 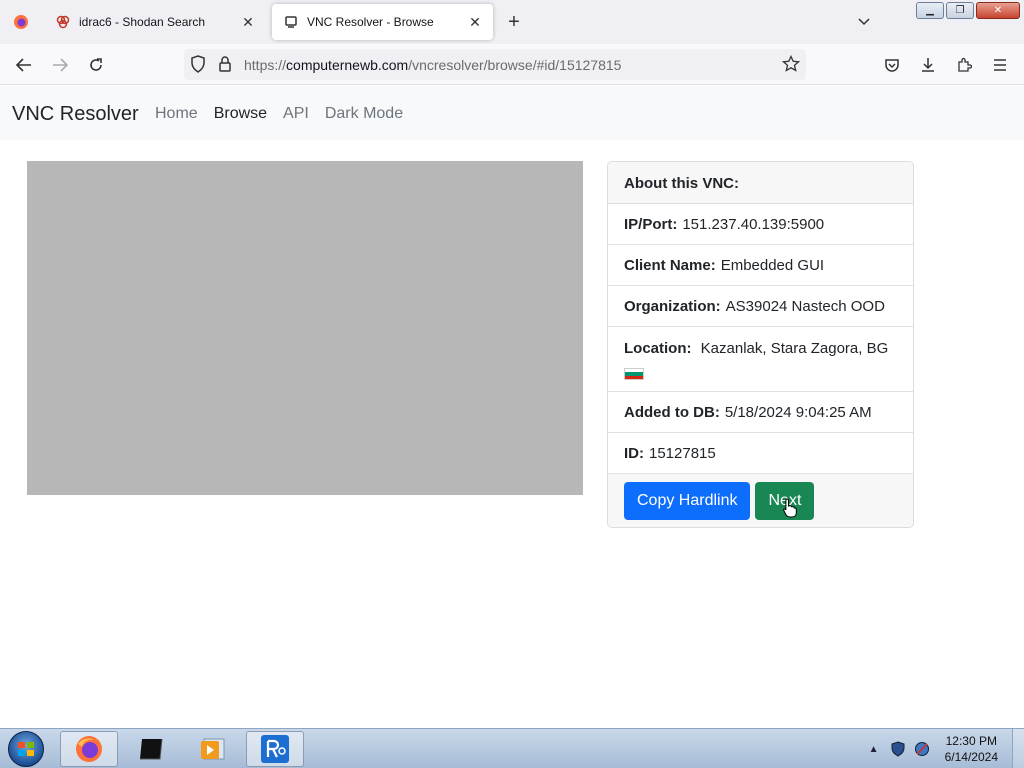 I want to click on back-arrow-icon, so click(x=23, y=65).